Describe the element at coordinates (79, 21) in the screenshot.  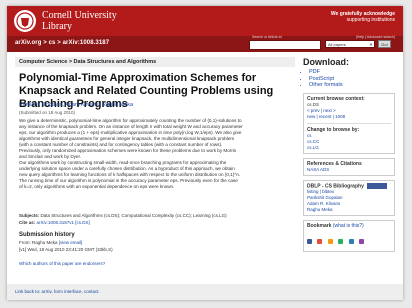
I see `cornell-logo-text: Cornell University Library` at that location.